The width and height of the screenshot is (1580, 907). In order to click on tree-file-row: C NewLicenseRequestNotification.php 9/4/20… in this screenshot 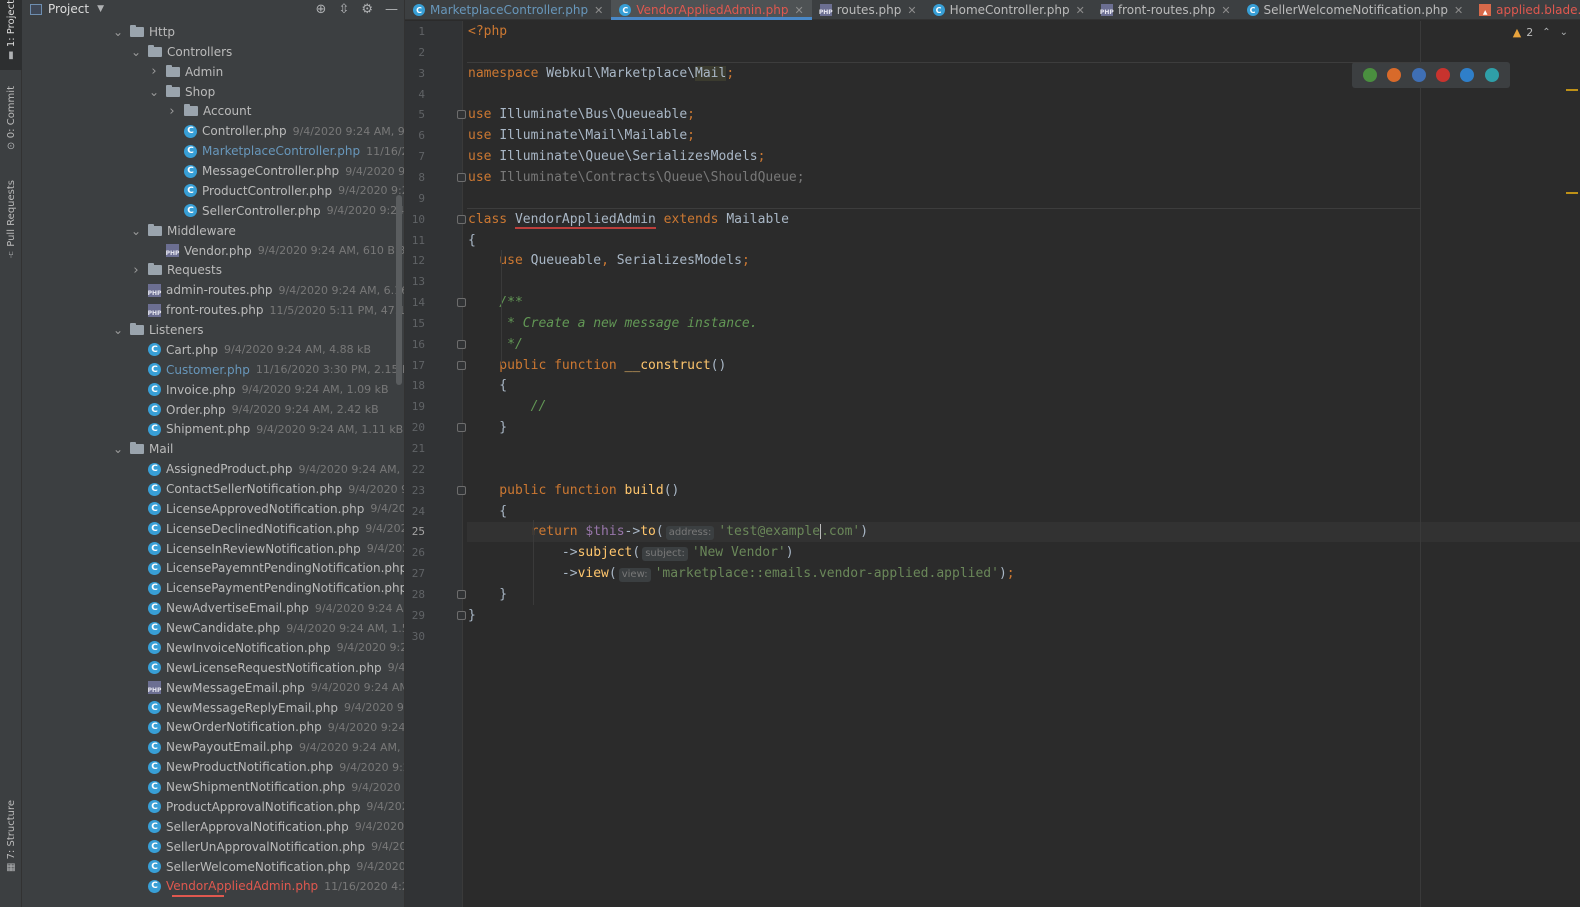, I will do `click(267, 668)`.